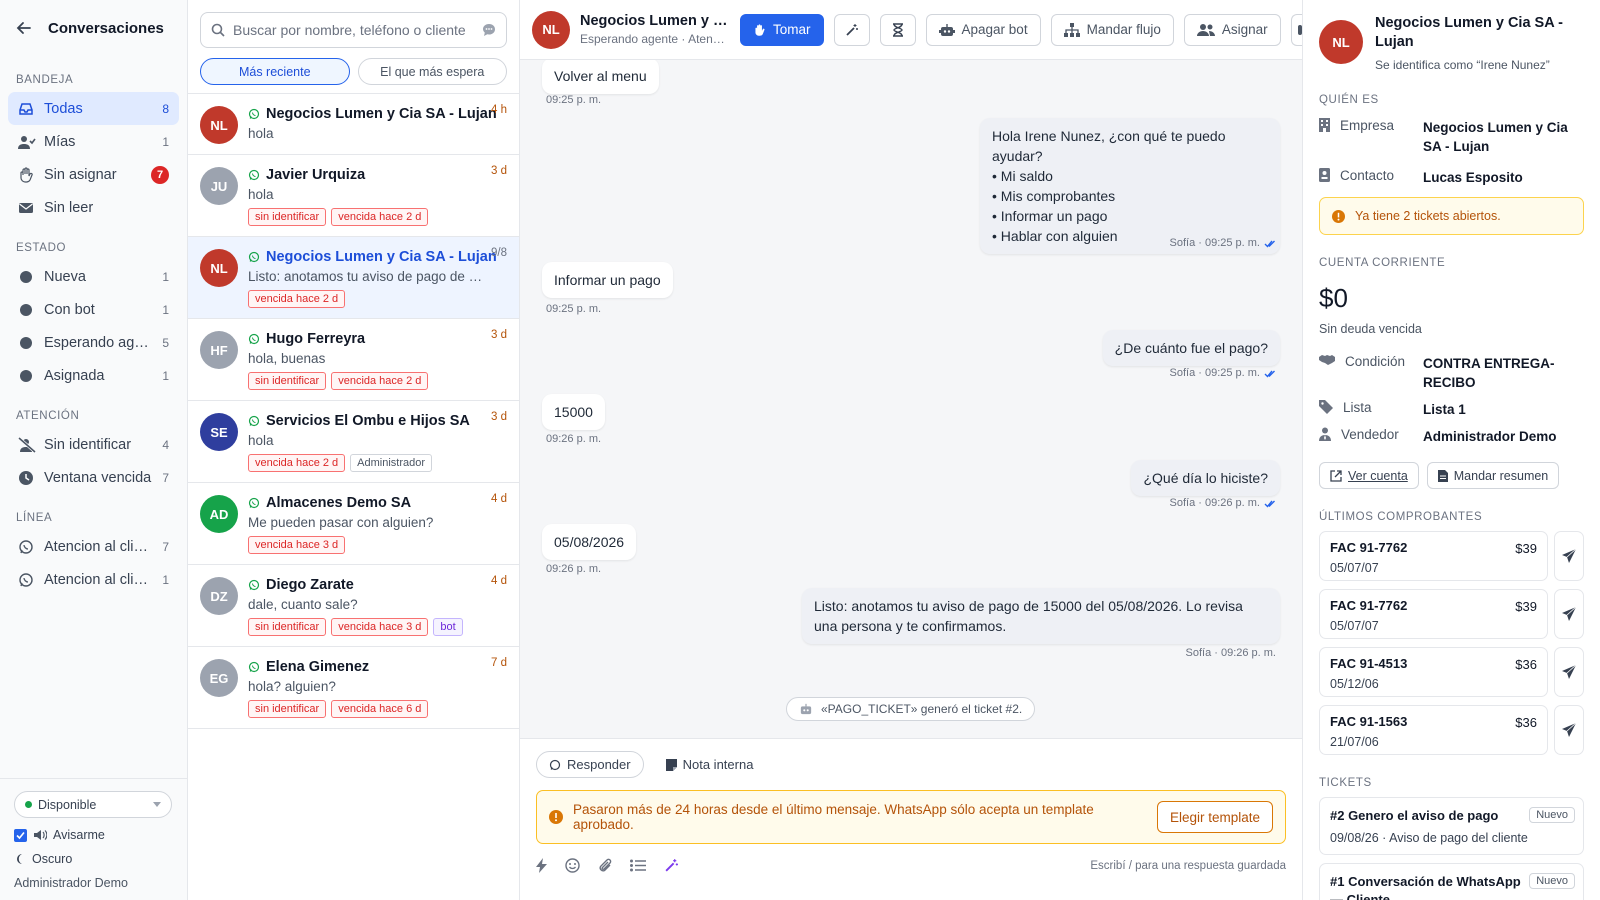 The width and height of the screenshot is (1600, 900). Describe the element at coordinates (93, 859) in the screenshot. I see `dark-mode-toggle: Oscuro` at that location.